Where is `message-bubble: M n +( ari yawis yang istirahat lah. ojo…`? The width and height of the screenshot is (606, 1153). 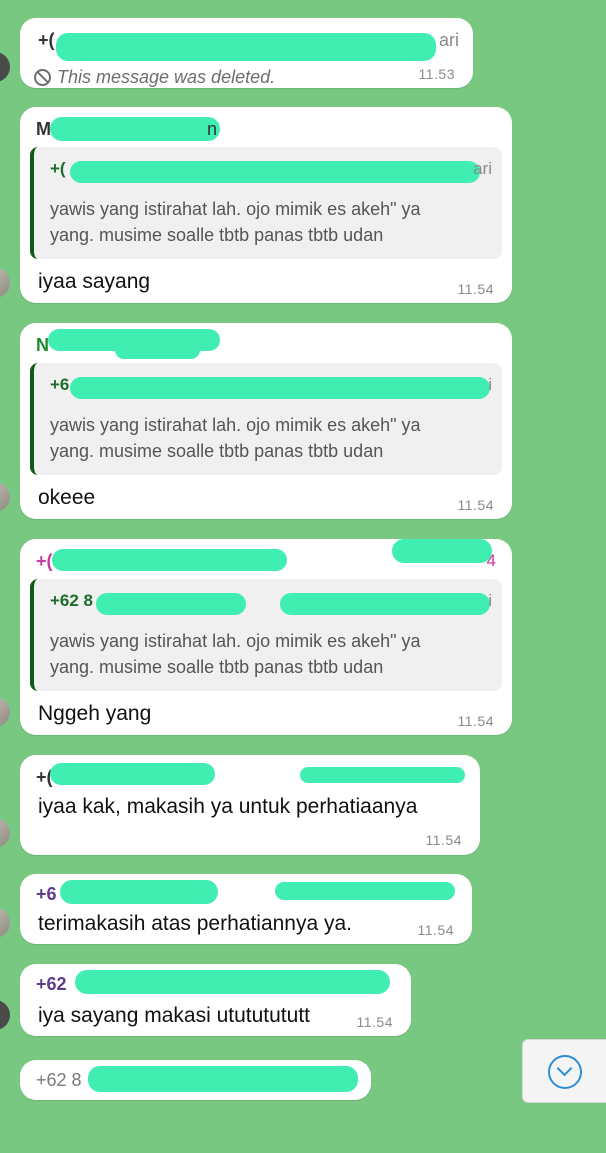 message-bubble: M n +( ari yawis yang istirahat lah. ojo… is located at coordinates (266, 205).